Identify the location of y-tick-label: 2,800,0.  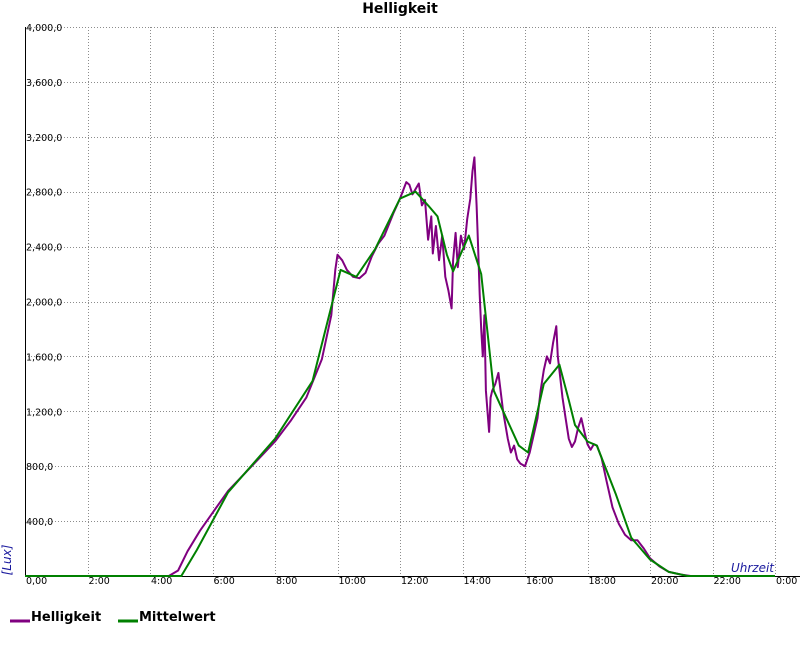
(44, 193).